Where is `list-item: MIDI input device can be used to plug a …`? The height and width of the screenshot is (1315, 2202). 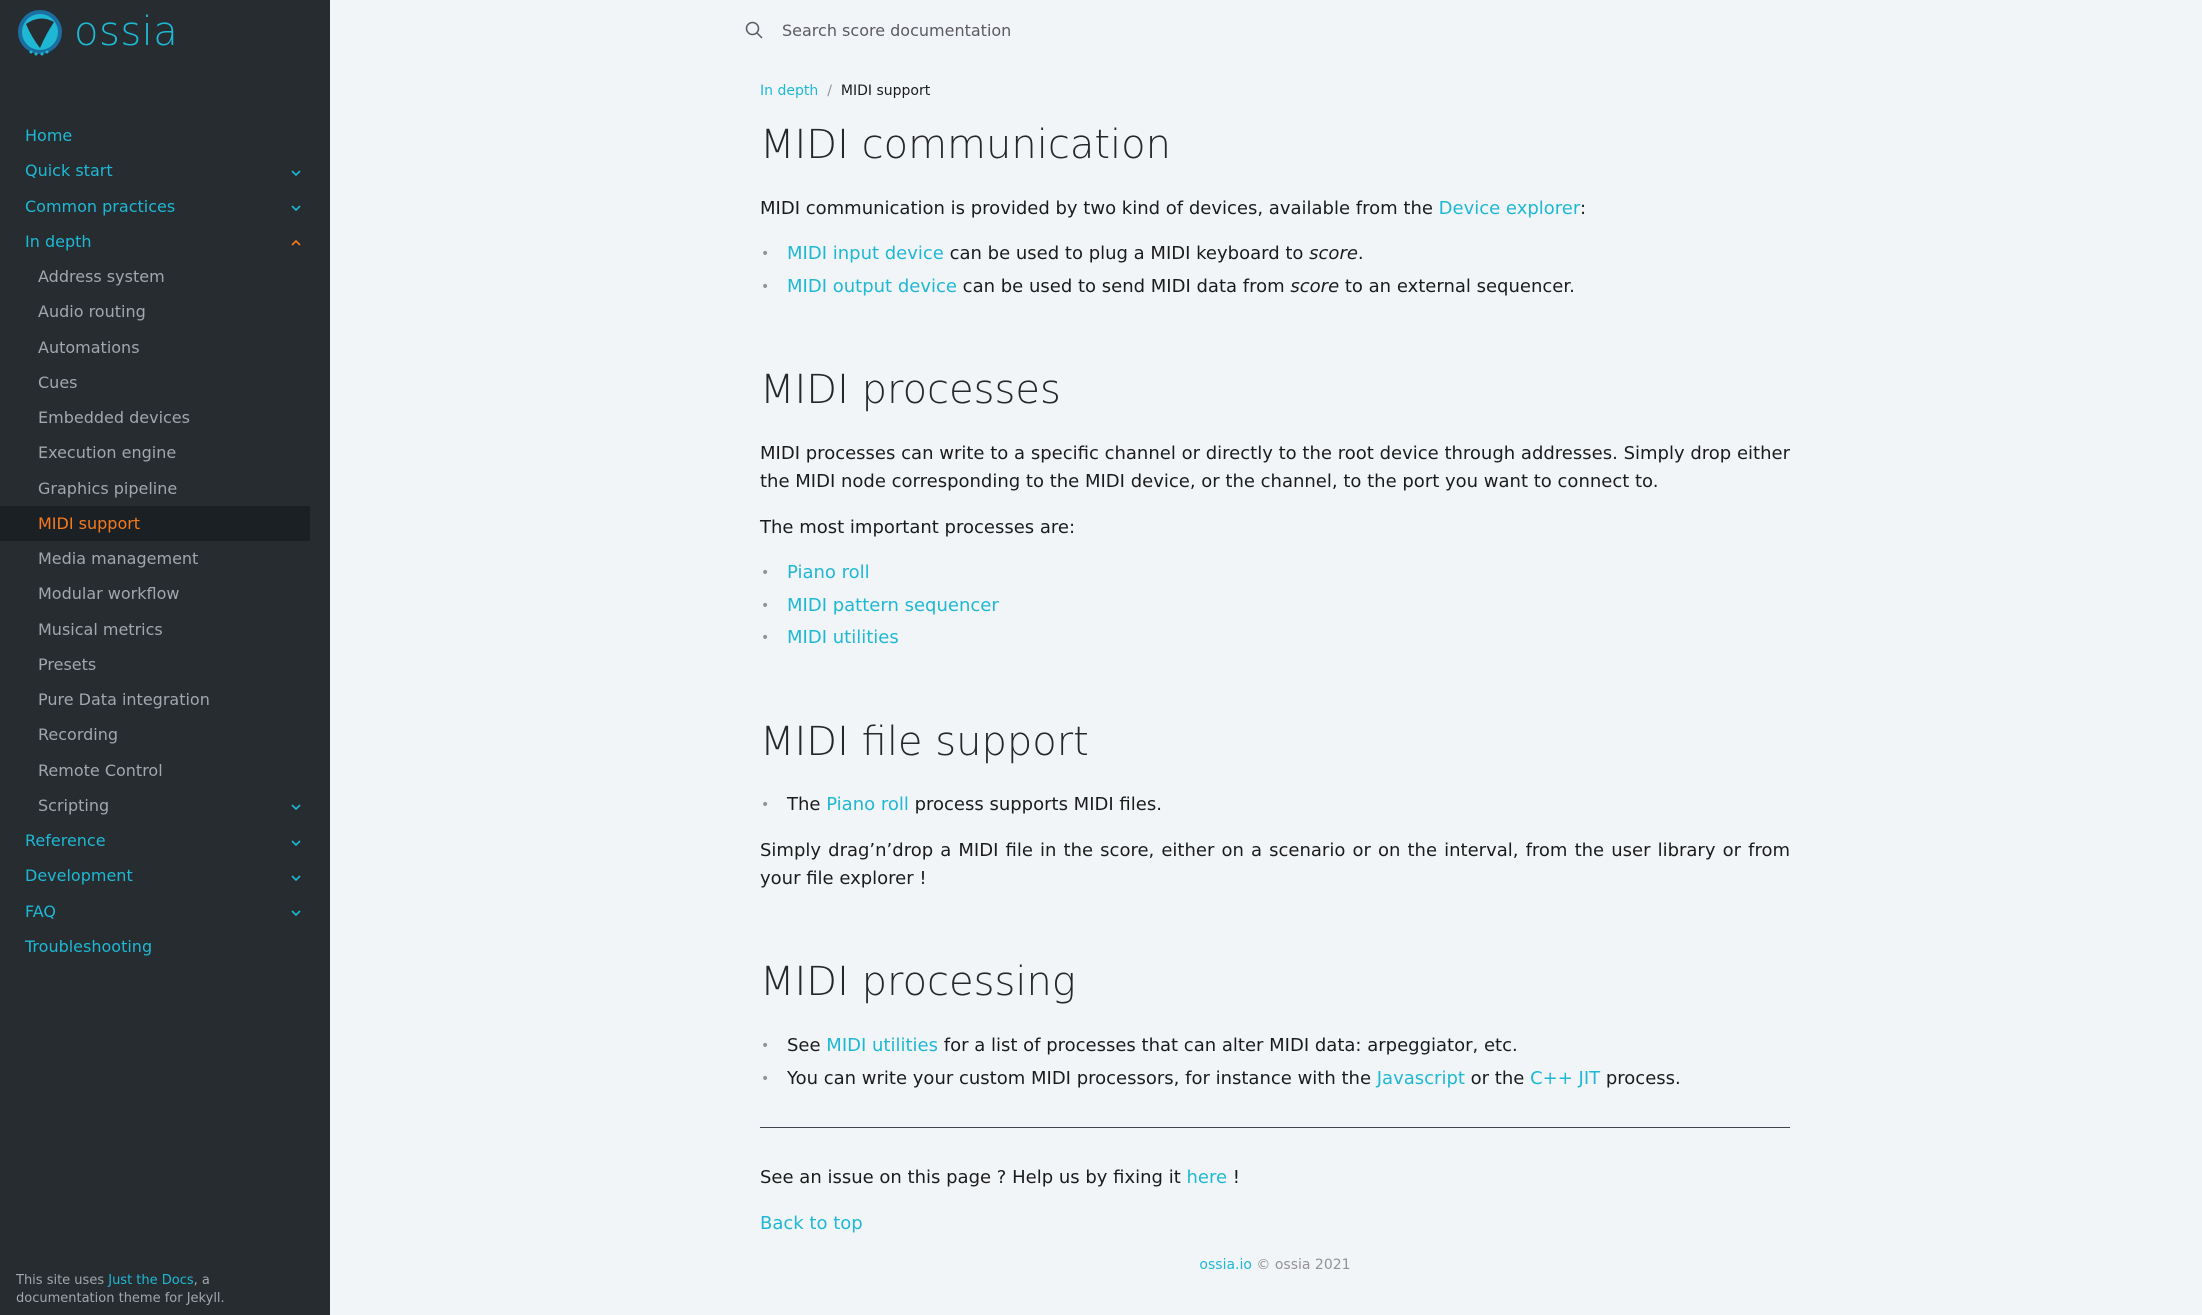 list-item: MIDI input device can be used to plug a … is located at coordinates (1275, 254).